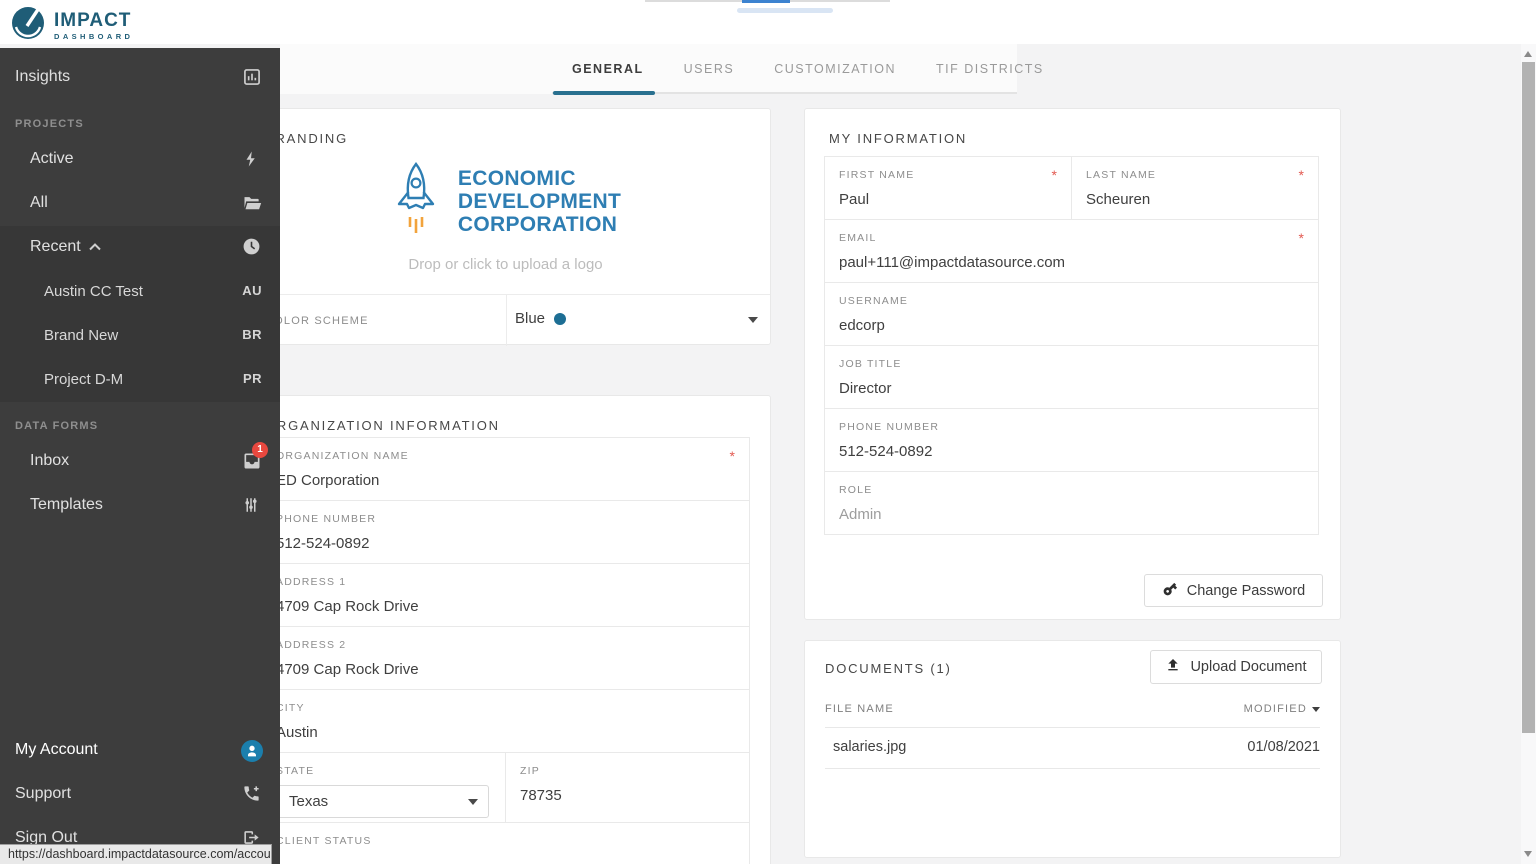  I want to click on field-first-name: FIRST NAME Paul *, so click(948, 188).